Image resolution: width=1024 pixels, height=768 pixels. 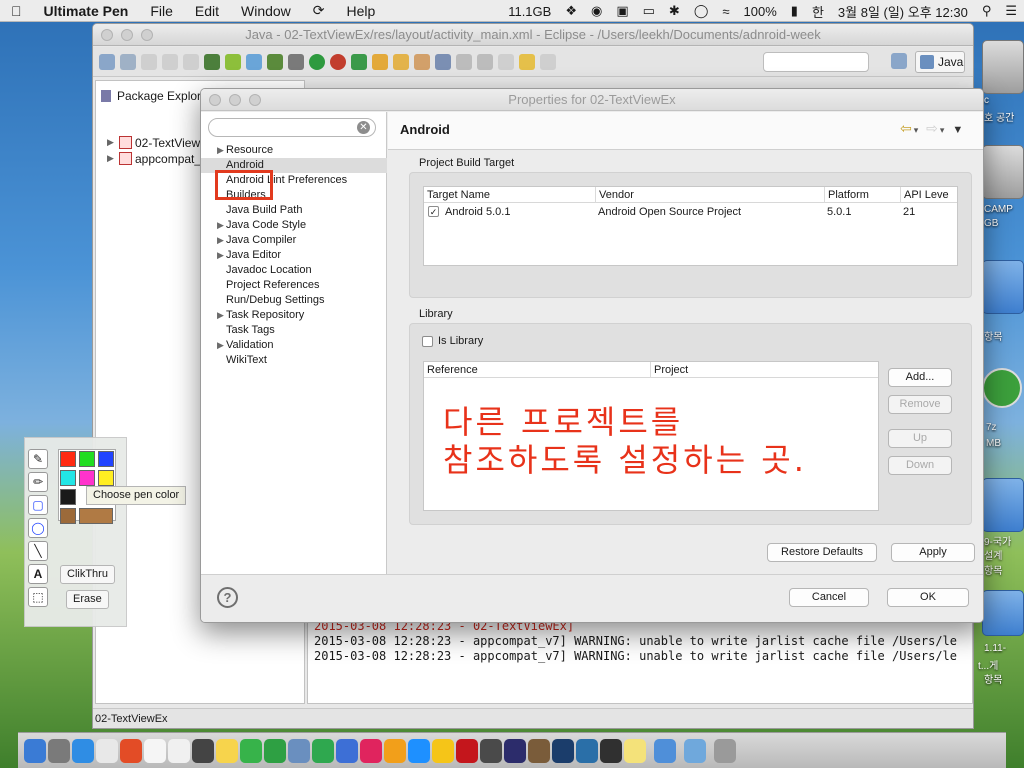 What do you see at coordinates (822, 552) in the screenshot?
I see `restore-defaults-button: Restore Defaults` at bounding box center [822, 552].